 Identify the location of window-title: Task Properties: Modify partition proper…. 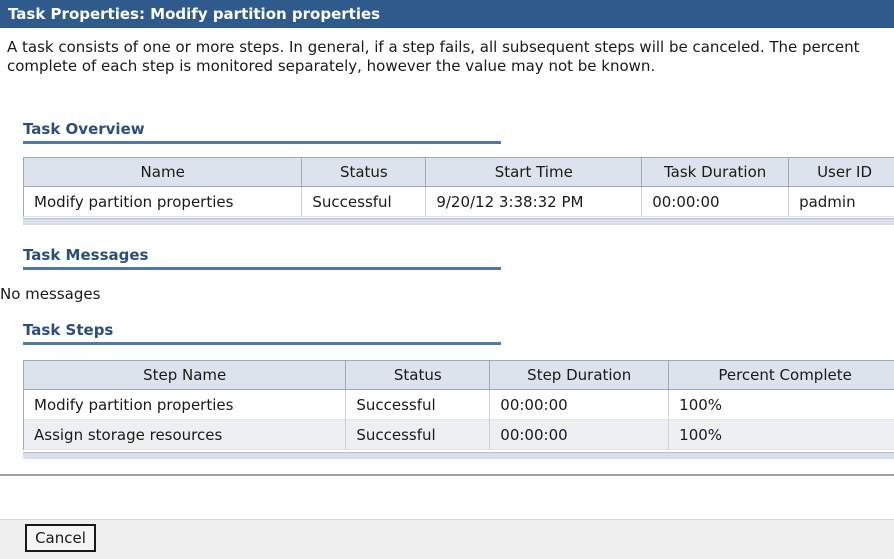
(194, 14).